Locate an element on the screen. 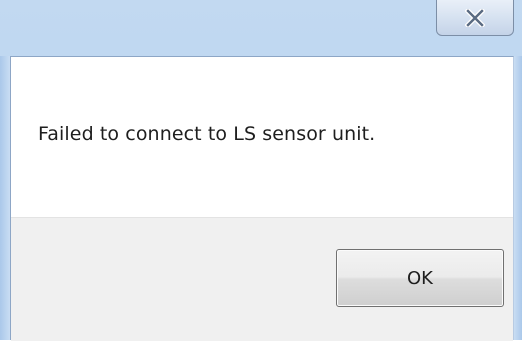  error-message: Failed to connect to LS sensor unit. is located at coordinates (207, 134).